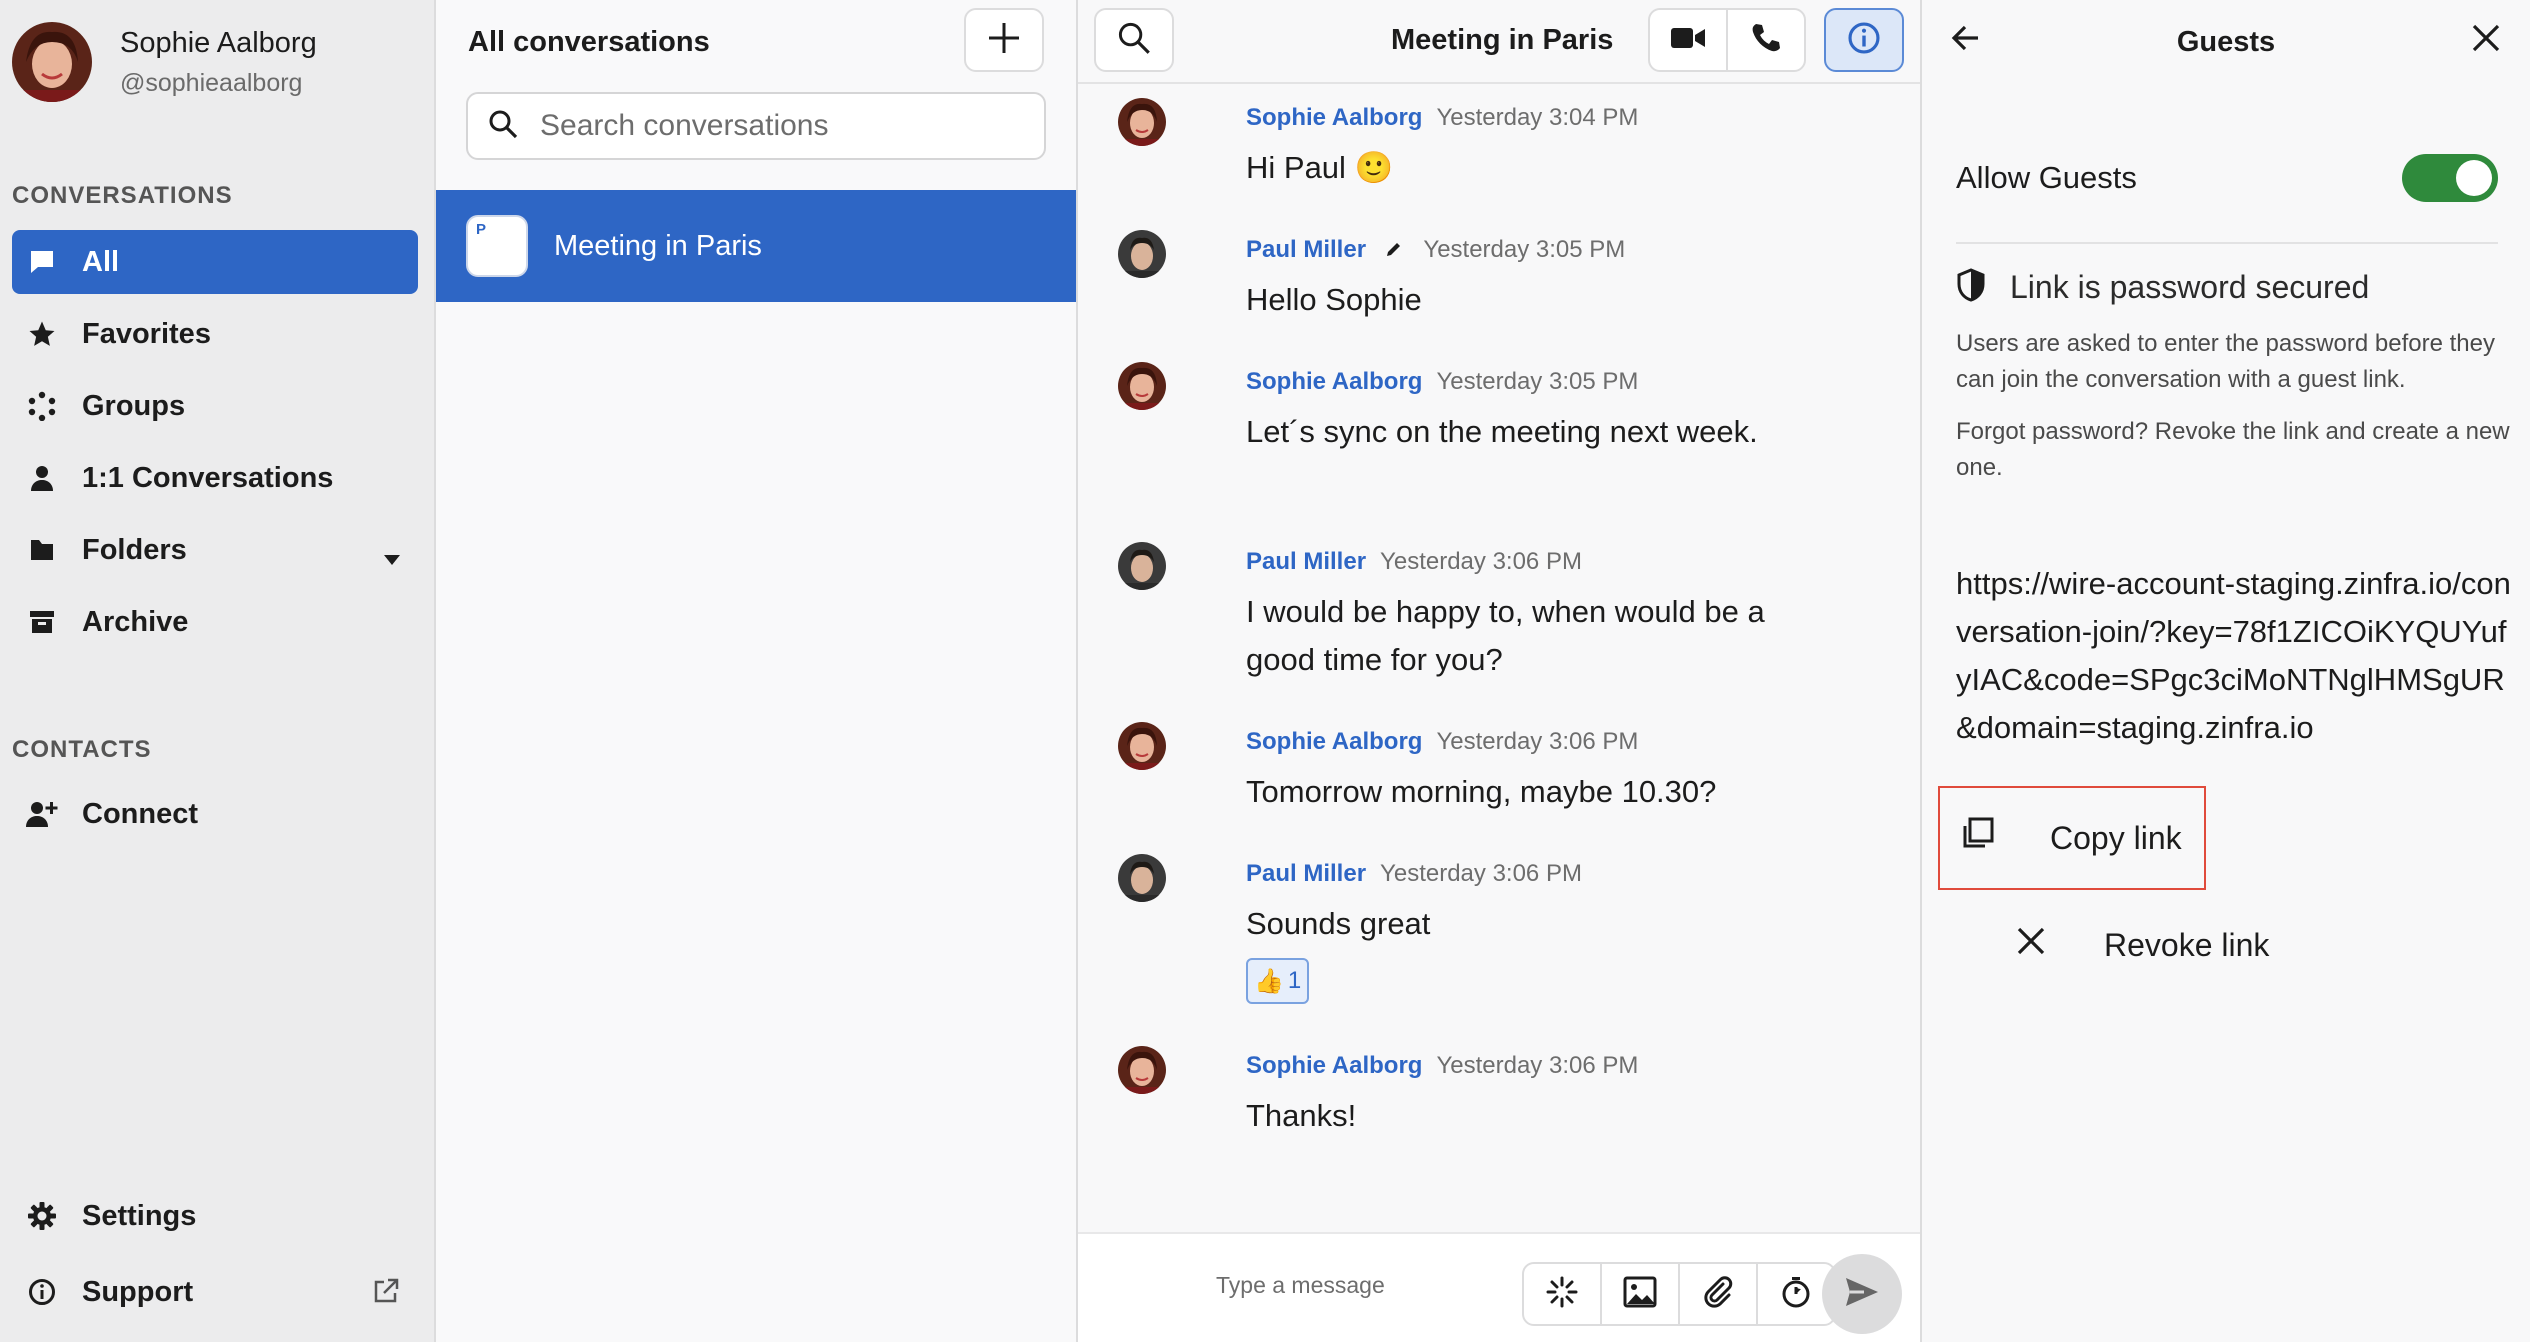  I want to click on archive-icon, so click(42, 622).